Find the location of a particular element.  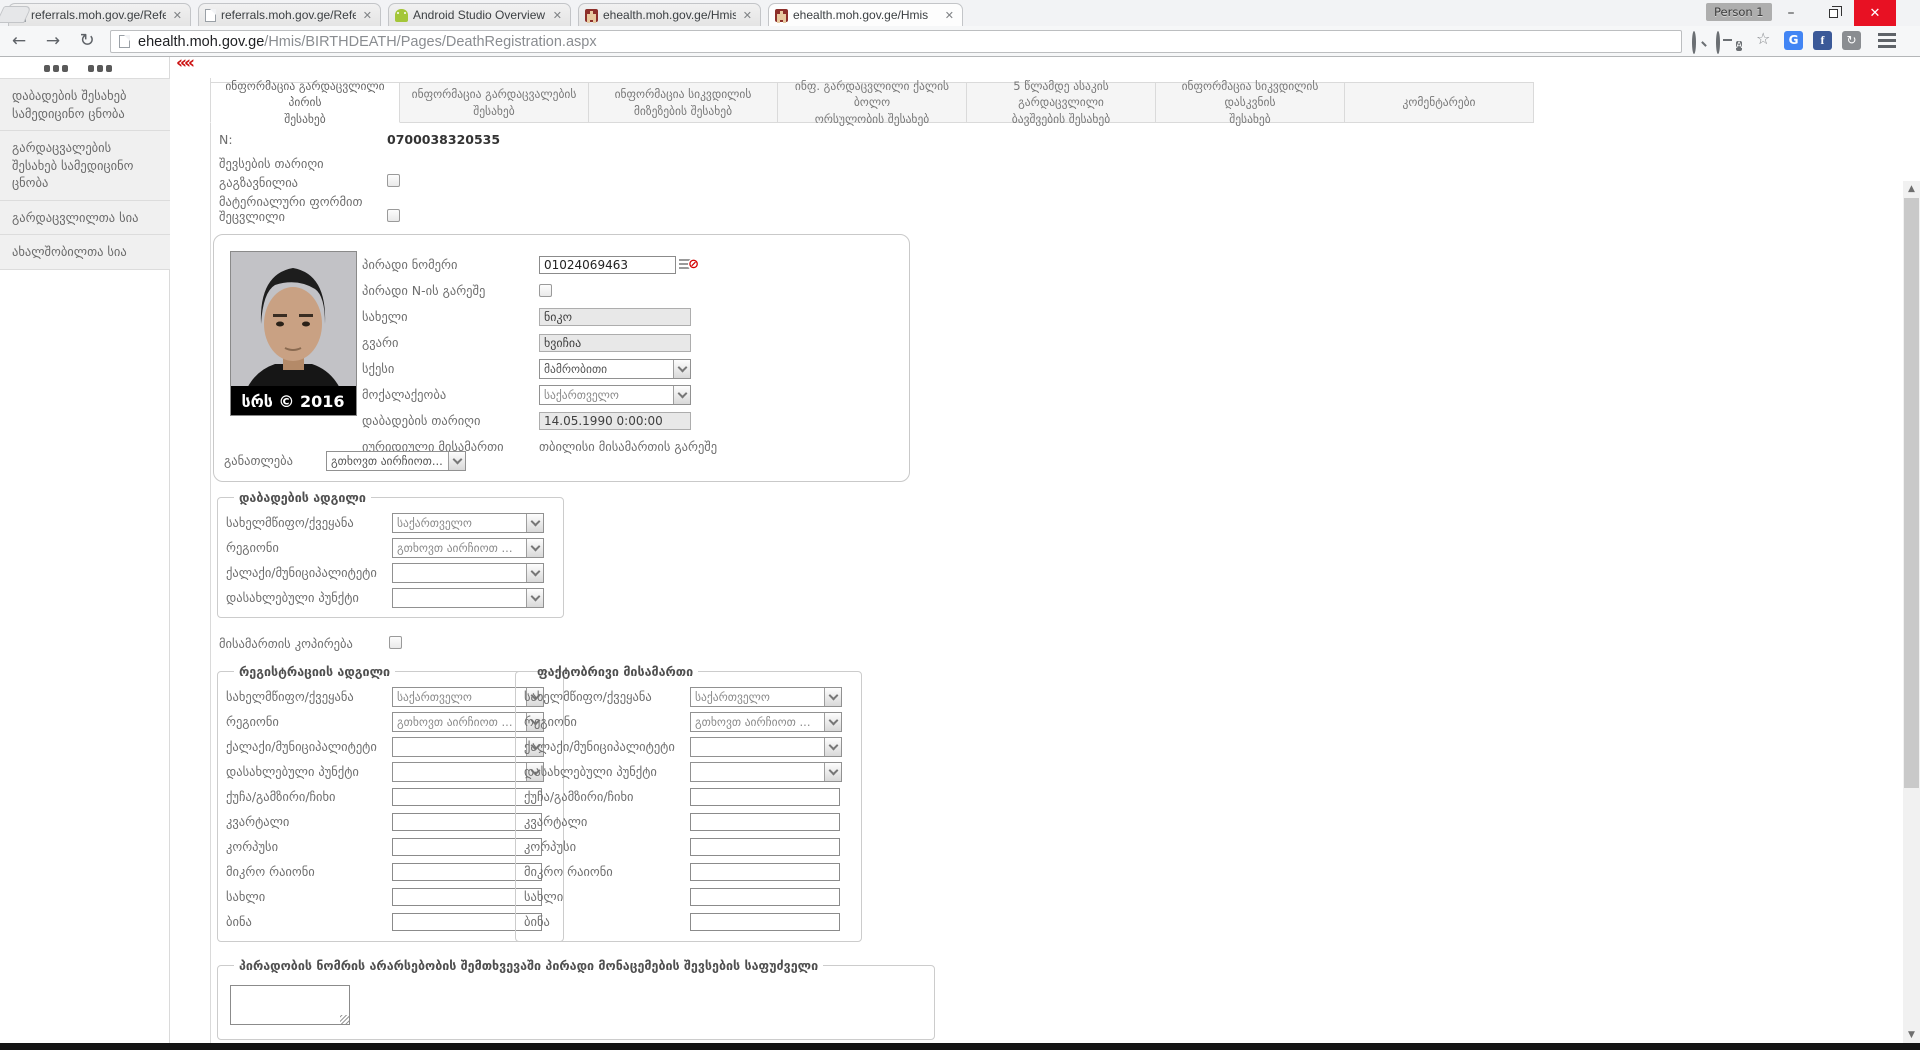

maximize-button is located at coordinates (1833, 13).